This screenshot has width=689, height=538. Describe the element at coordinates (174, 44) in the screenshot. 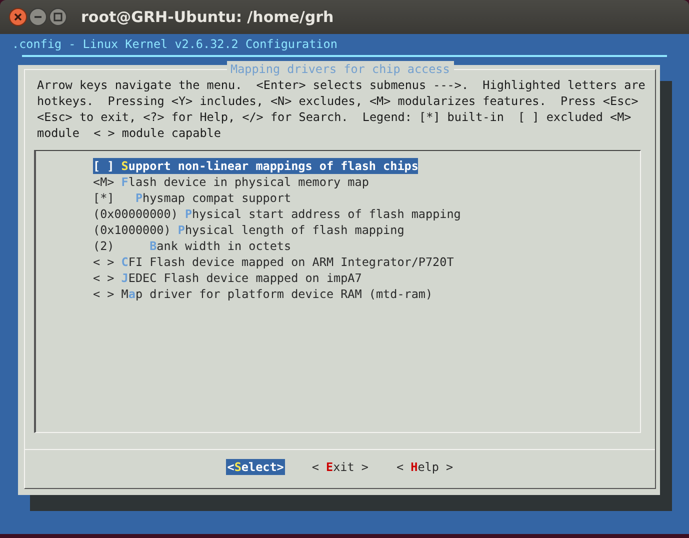

I see `header-title: .config - Linux Kernel v2.6.32.2 Configuration` at that location.